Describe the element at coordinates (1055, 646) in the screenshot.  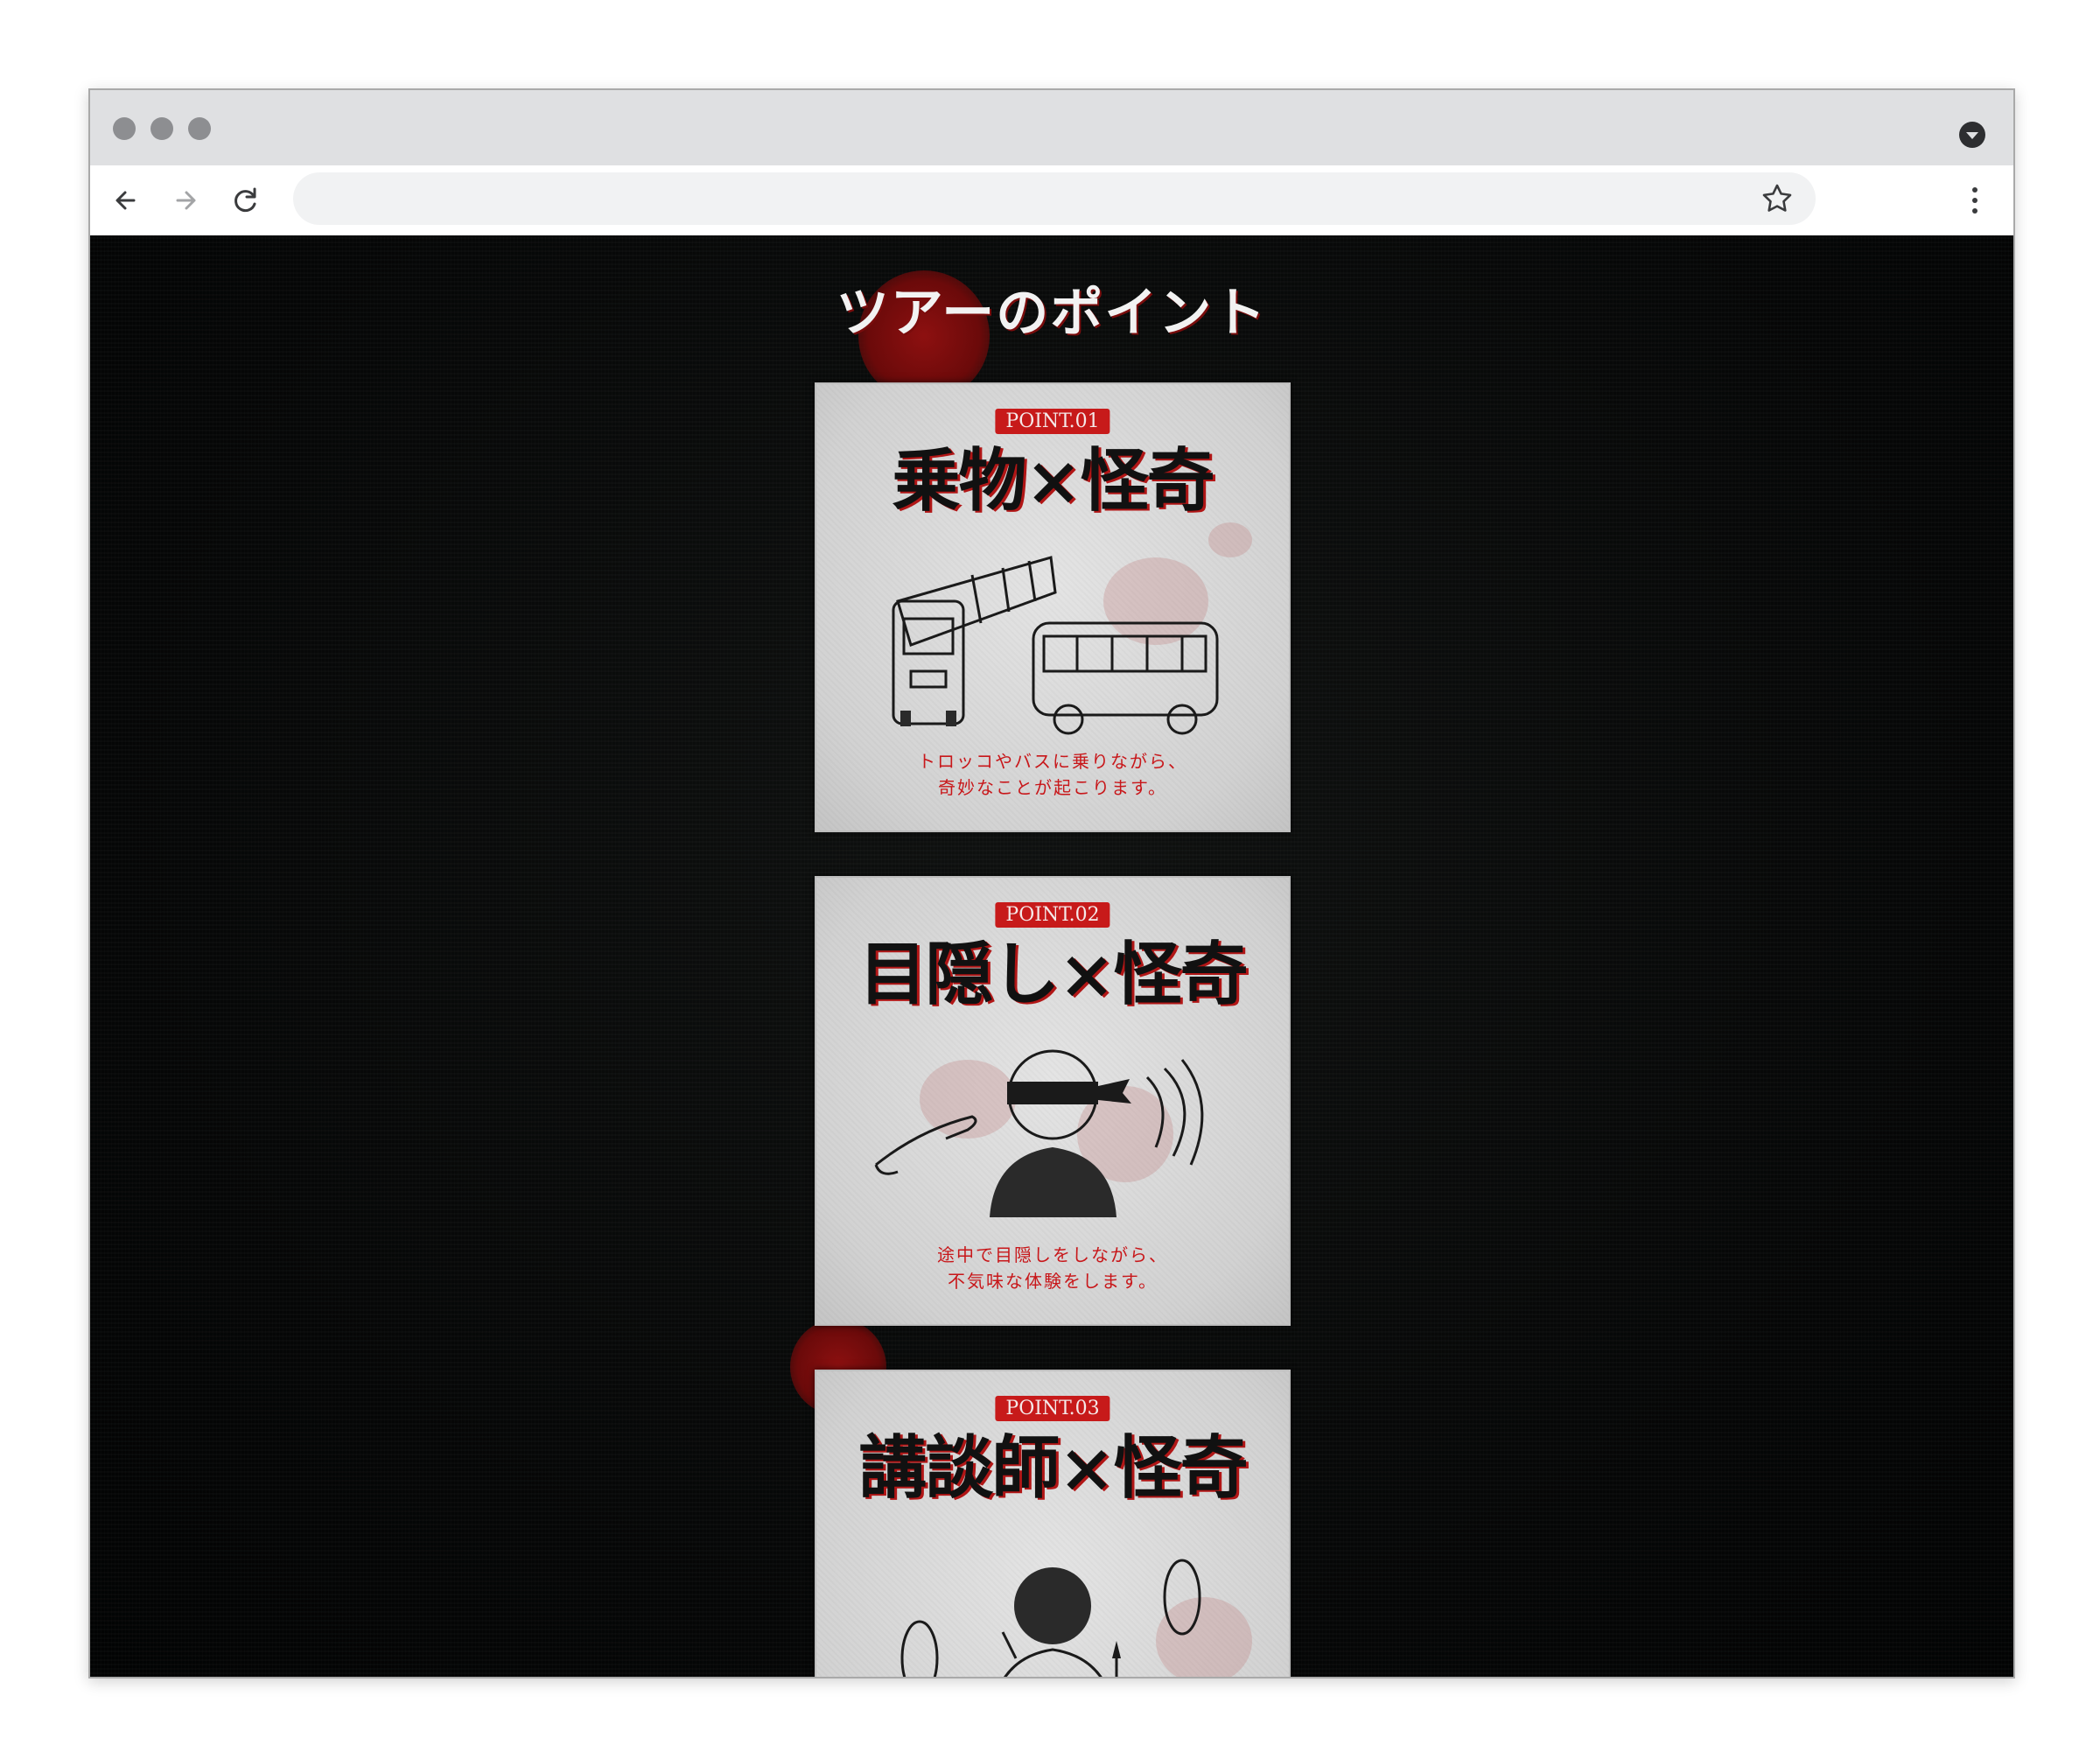
I see `train-and-bus-illustration` at that location.